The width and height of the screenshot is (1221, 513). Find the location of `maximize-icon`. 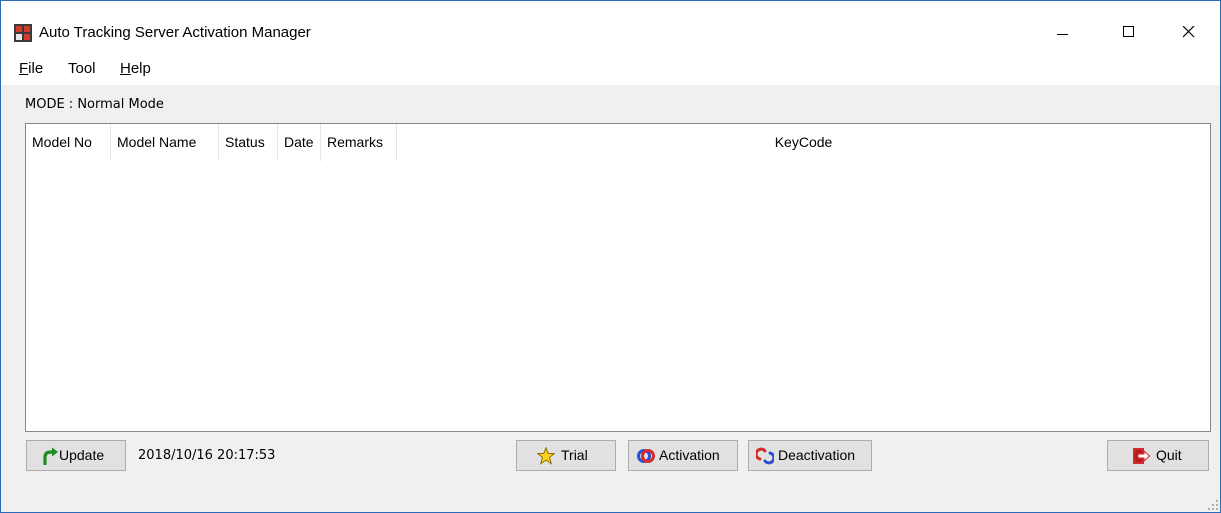

maximize-icon is located at coordinates (1128, 31).